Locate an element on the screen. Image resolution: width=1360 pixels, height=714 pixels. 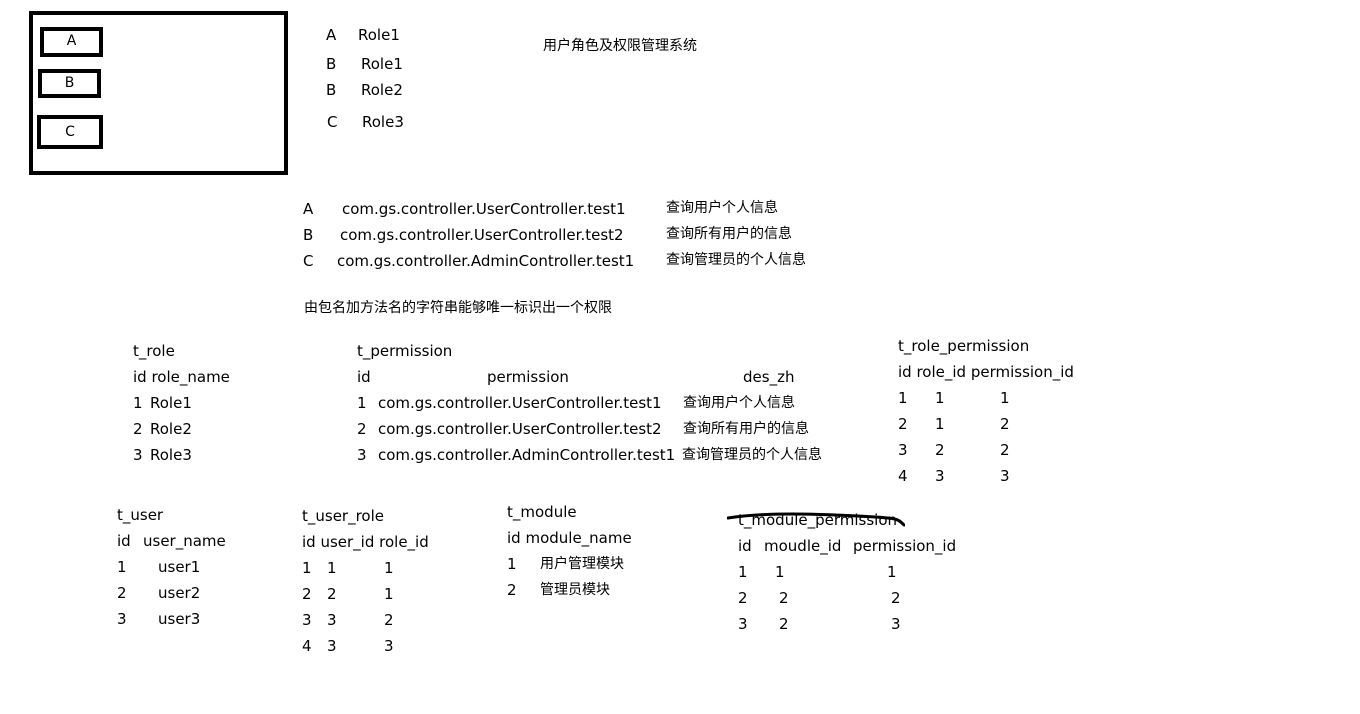
perm-preview-b-key: B is located at coordinates (308, 235).